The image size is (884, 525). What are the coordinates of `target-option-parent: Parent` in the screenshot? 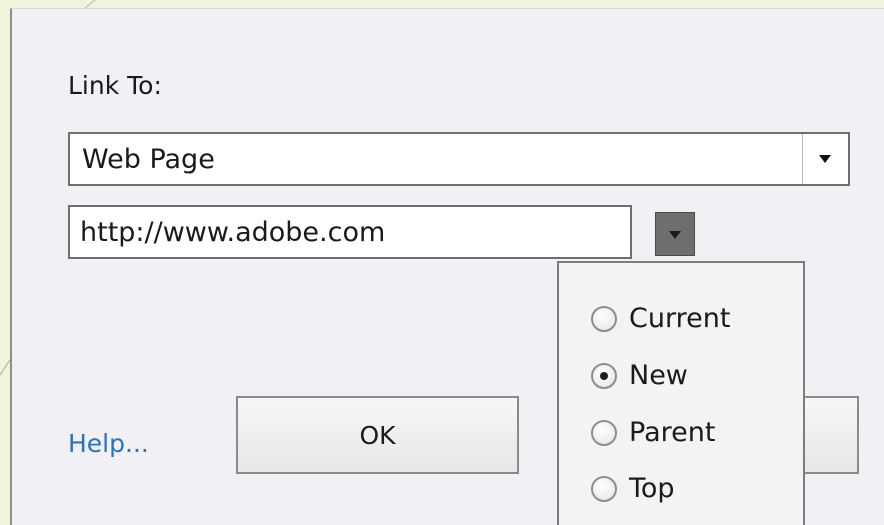 It's located at (653, 433).